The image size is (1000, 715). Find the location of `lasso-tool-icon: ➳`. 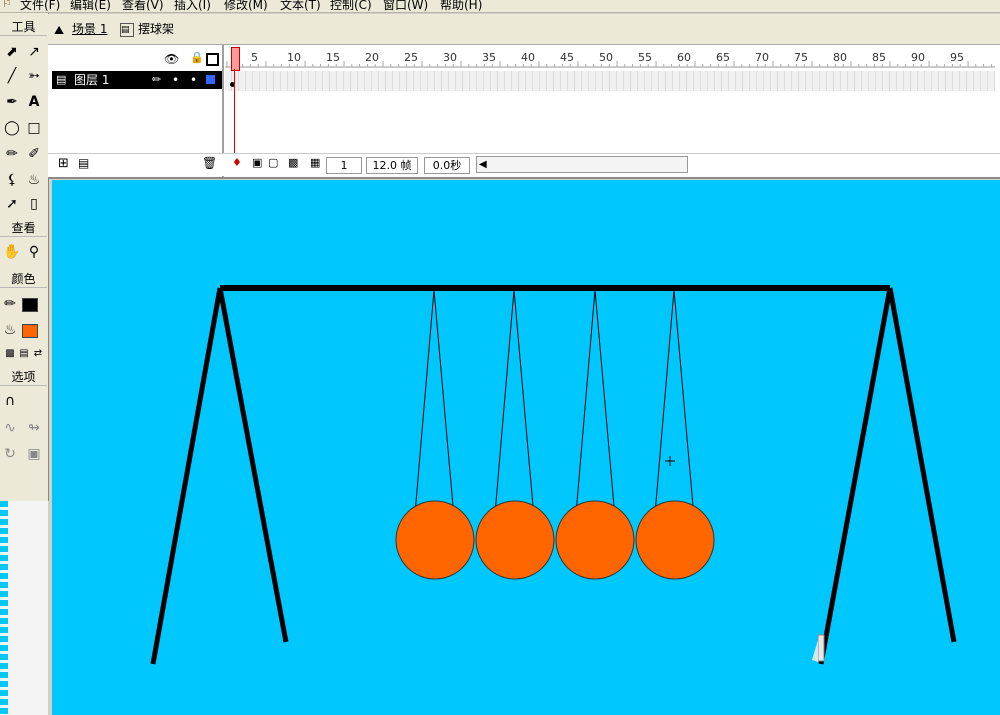

lasso-tool-icon: ➳ is located at coordinates (34, 76).